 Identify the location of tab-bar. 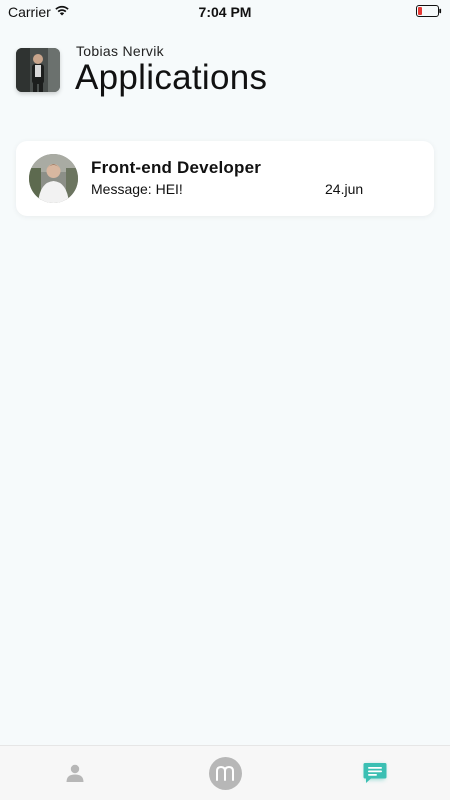
(225, 772).